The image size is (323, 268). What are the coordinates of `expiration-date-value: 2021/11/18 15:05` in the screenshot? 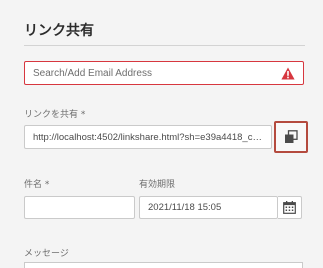 It's located at (185, 207).